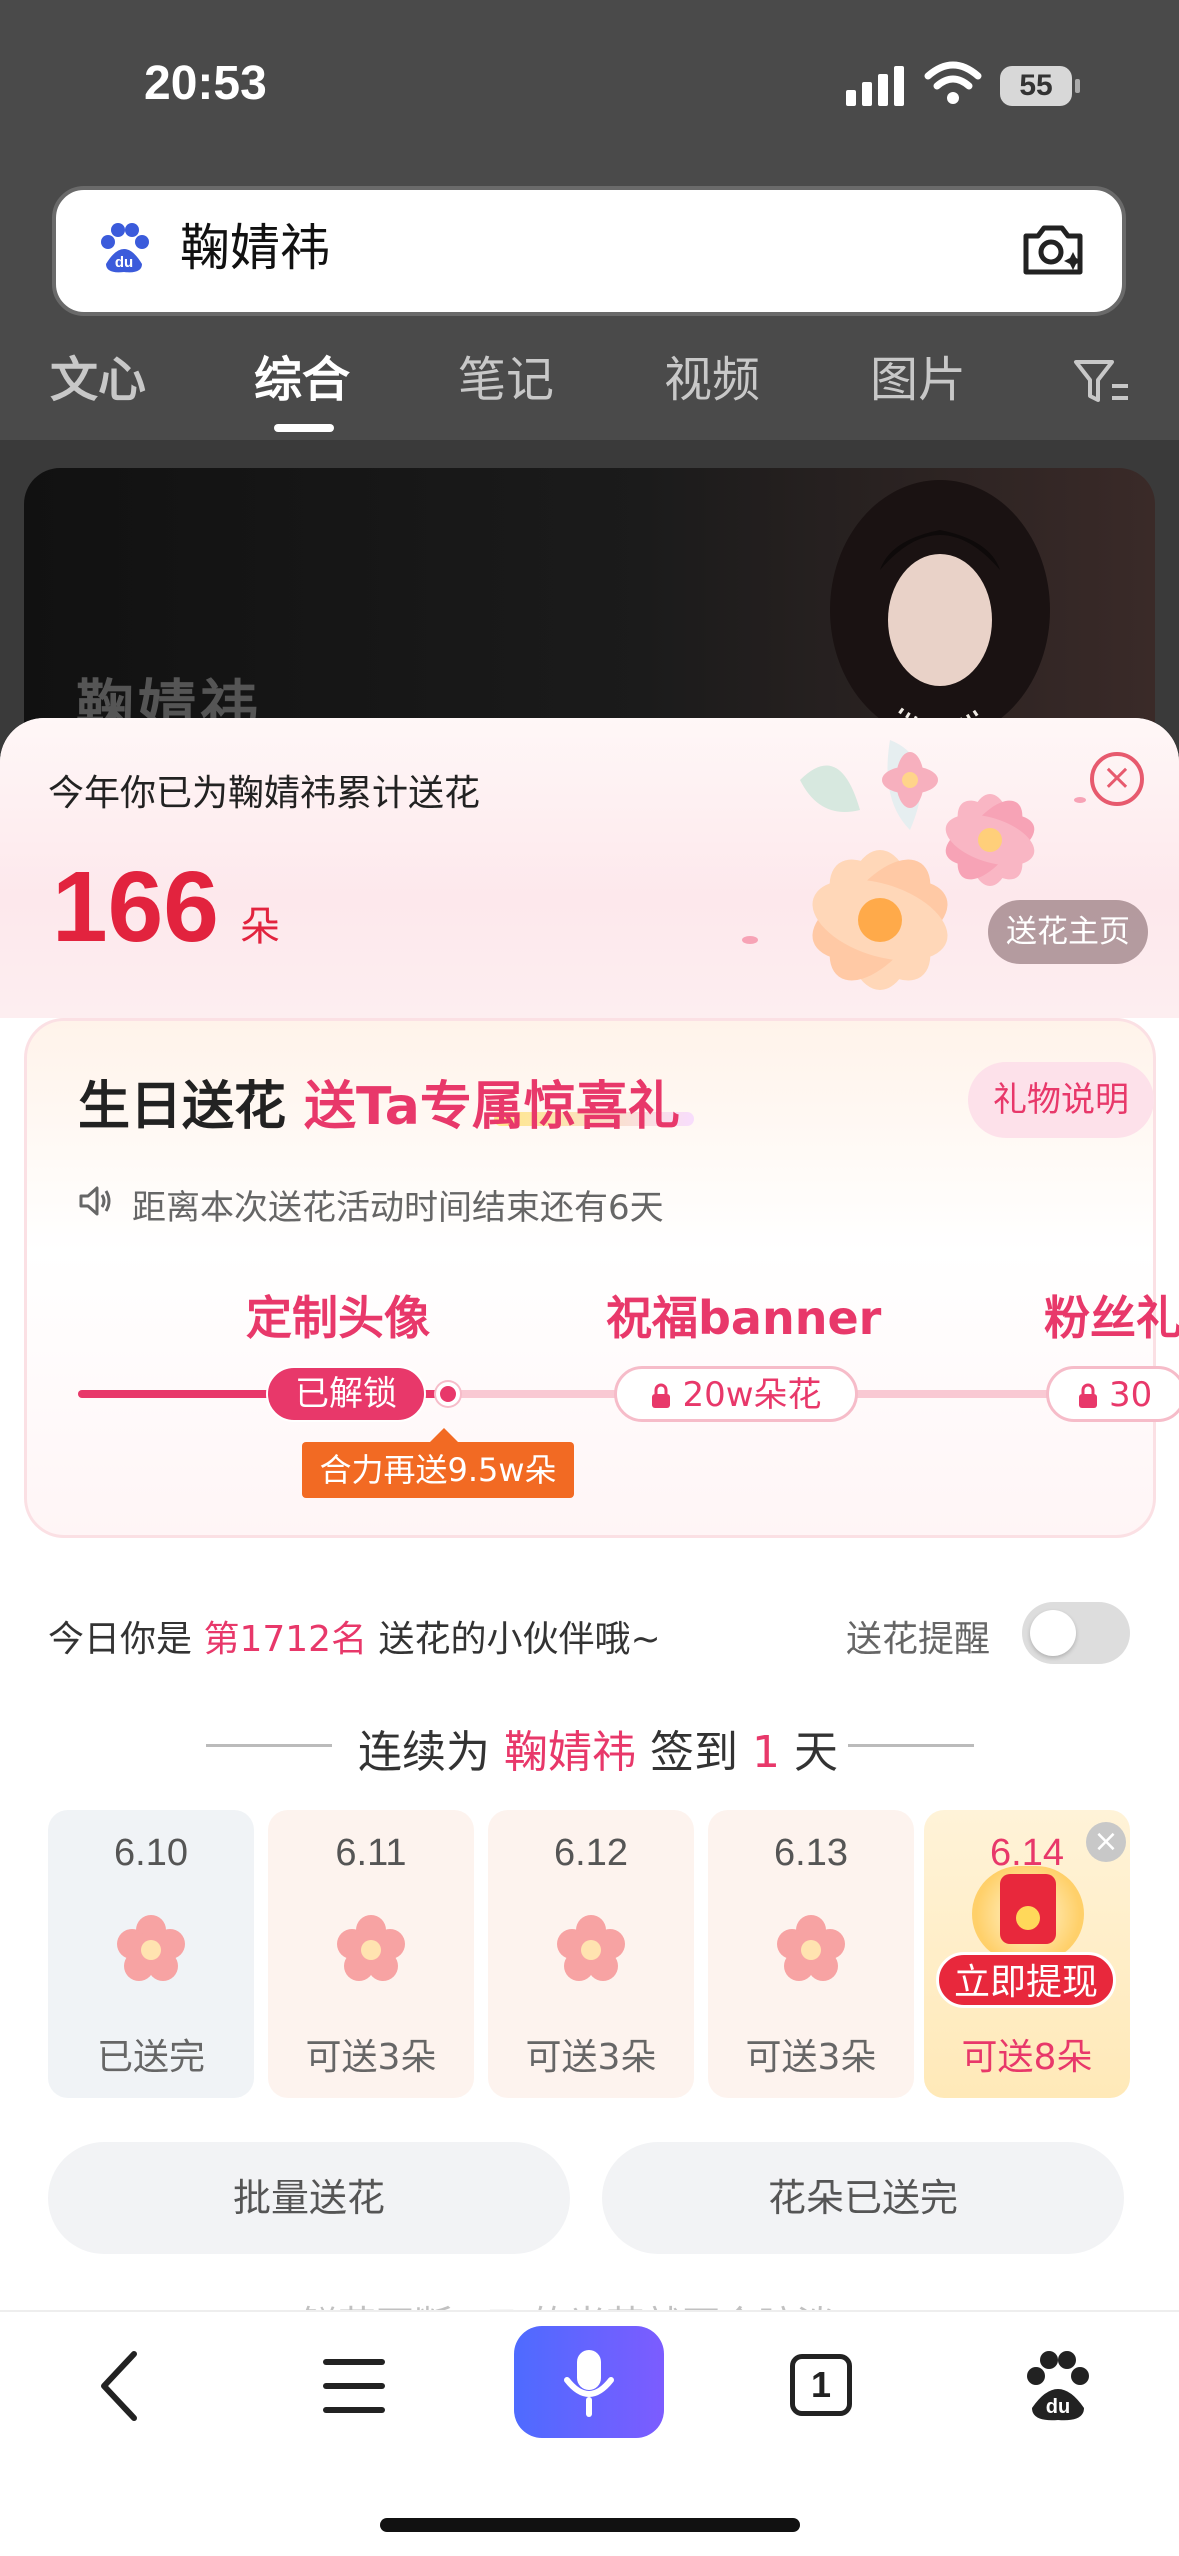 This screenshot has width=1179, height=2556. I want to click on flower-home-button: 送花主页, so click(1068, 932).